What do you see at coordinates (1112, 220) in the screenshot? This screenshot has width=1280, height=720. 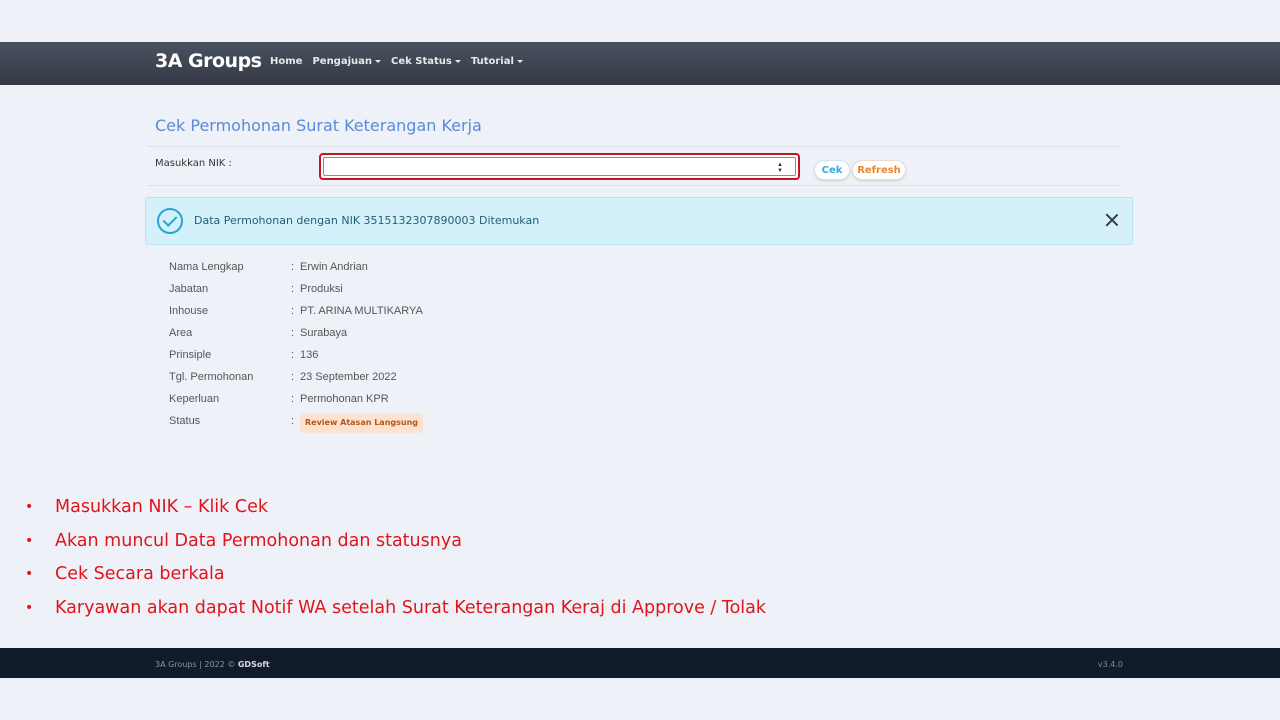 I see `close-icon` at bounding box center [1112, 220].